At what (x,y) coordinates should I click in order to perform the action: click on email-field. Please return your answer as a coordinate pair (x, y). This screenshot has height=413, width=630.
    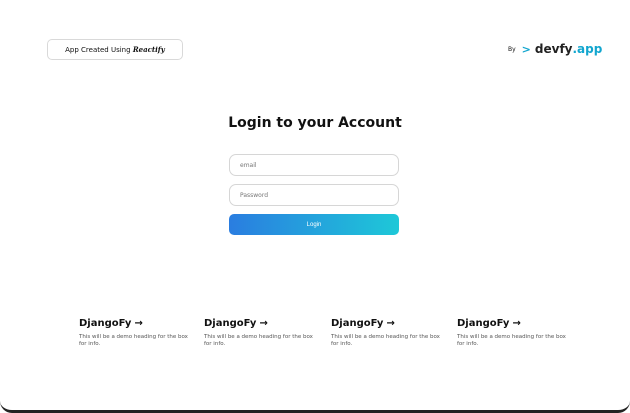
    Looking at the image, I should click on (314, 165).